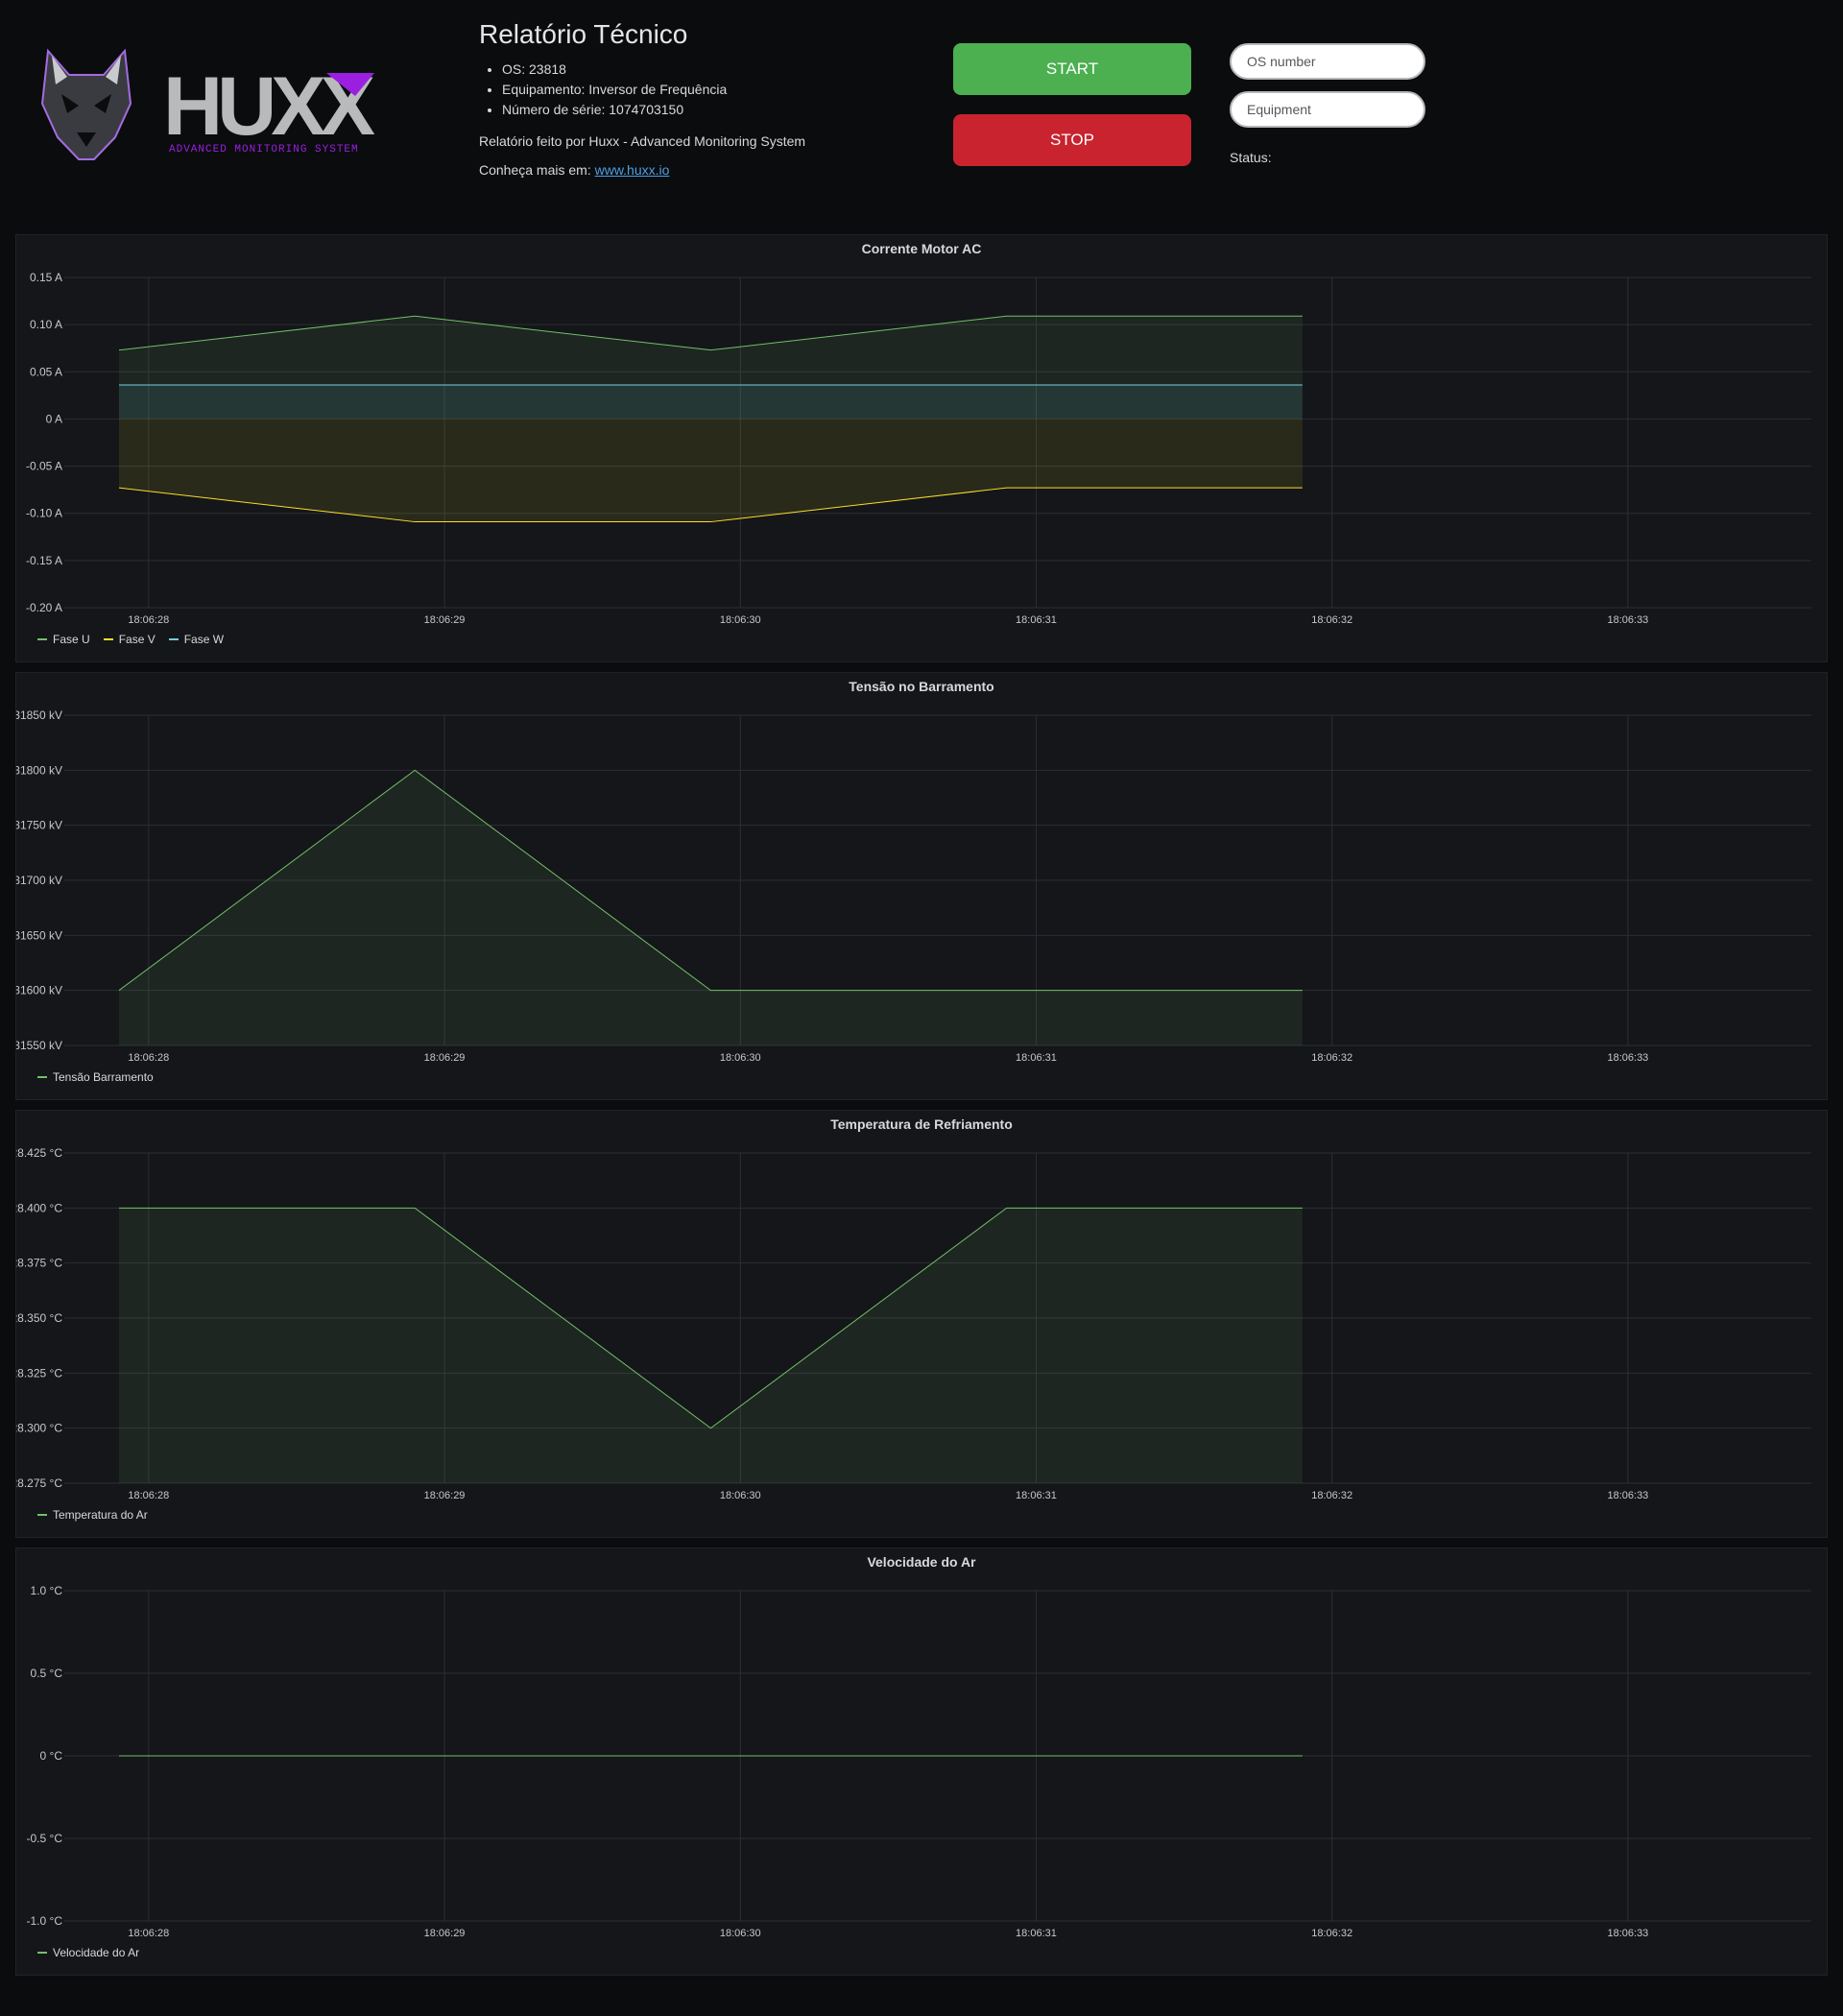 This screenshot has width=1843, height=2016. Describe the element at coordinates (1072, 140) in the screenshot. I see `stop-button: STOP` at that location.